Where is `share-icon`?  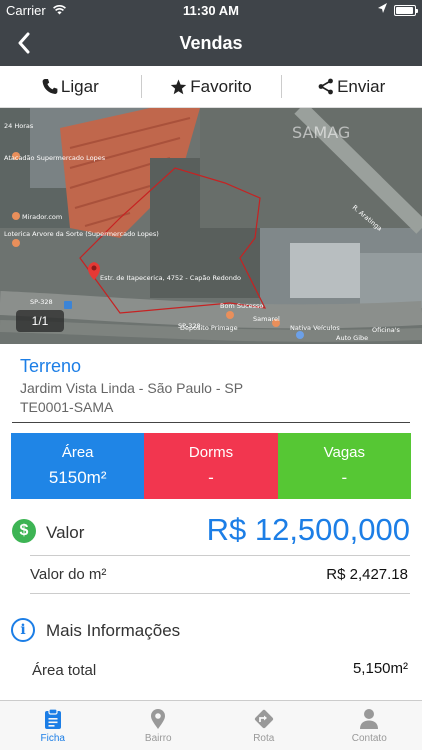 share-icon is located at coordinates (325, 86).